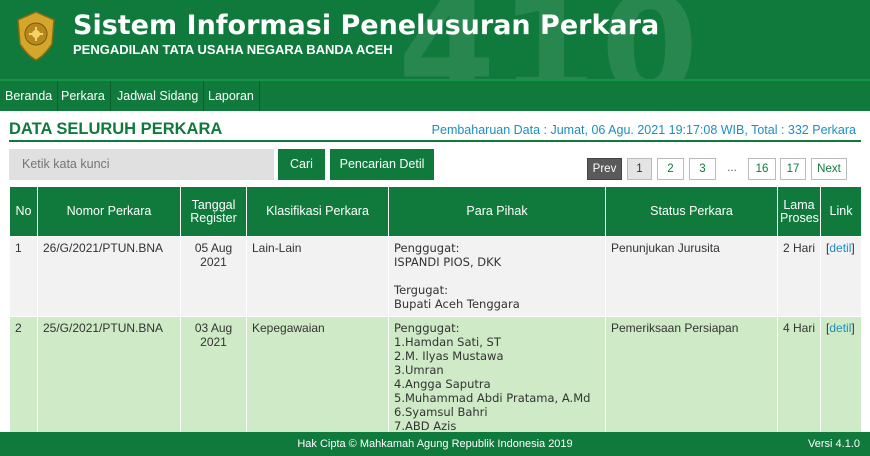 The width and height of the screenshot is (870, 456). Describe the element at coordinates (231, 96) in the screenshot. I see `nav-laporan: Laporan` at that location.